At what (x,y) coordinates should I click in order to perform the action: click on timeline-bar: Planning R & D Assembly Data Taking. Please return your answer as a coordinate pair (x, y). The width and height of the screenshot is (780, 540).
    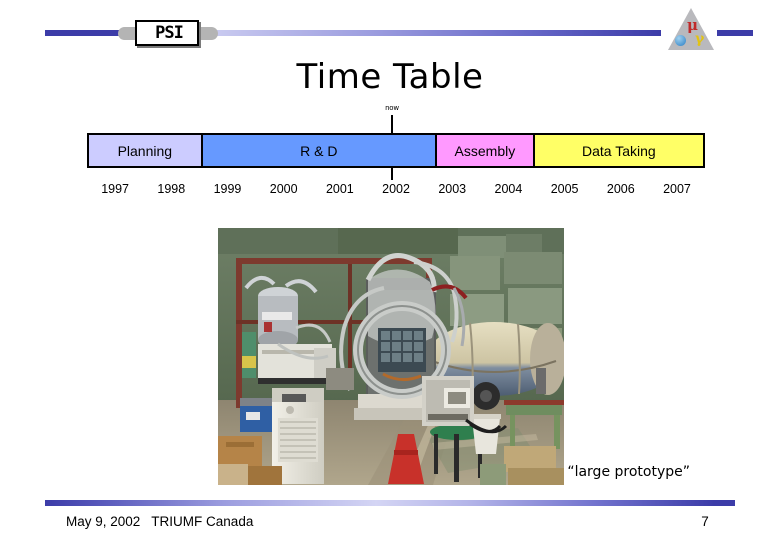
    Looking at the image, I should click on (396, 150).